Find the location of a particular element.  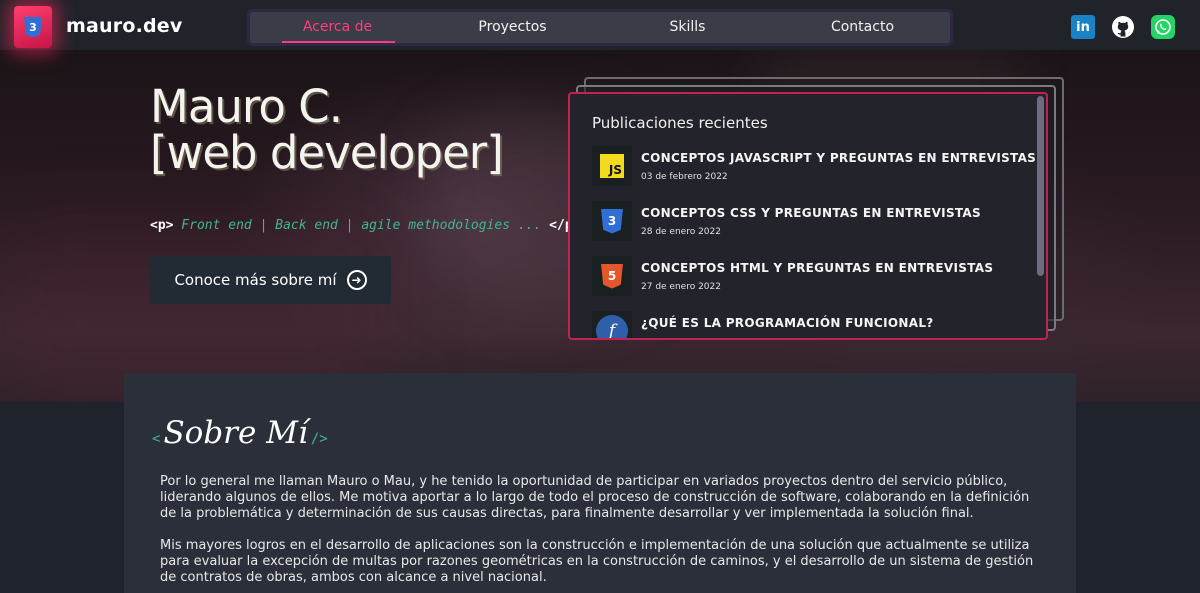

nav-item-proyectos: Proyectos is located at coordinates (512, 27).